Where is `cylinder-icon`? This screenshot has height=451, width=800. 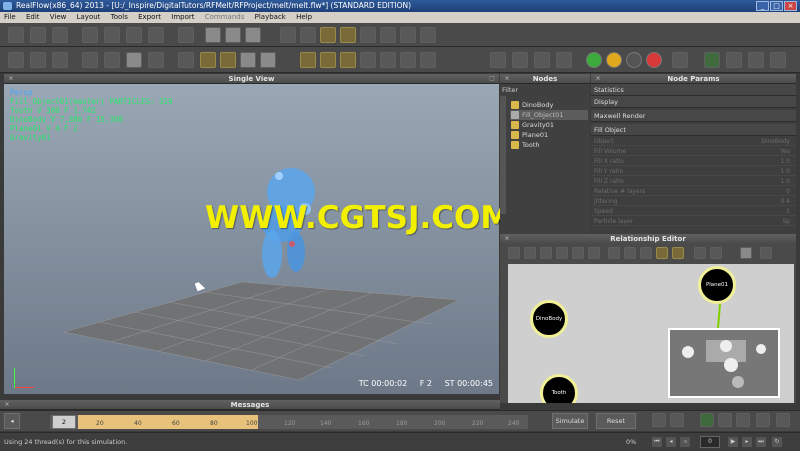 cylinder-icon is located at coordinates (388, 60).